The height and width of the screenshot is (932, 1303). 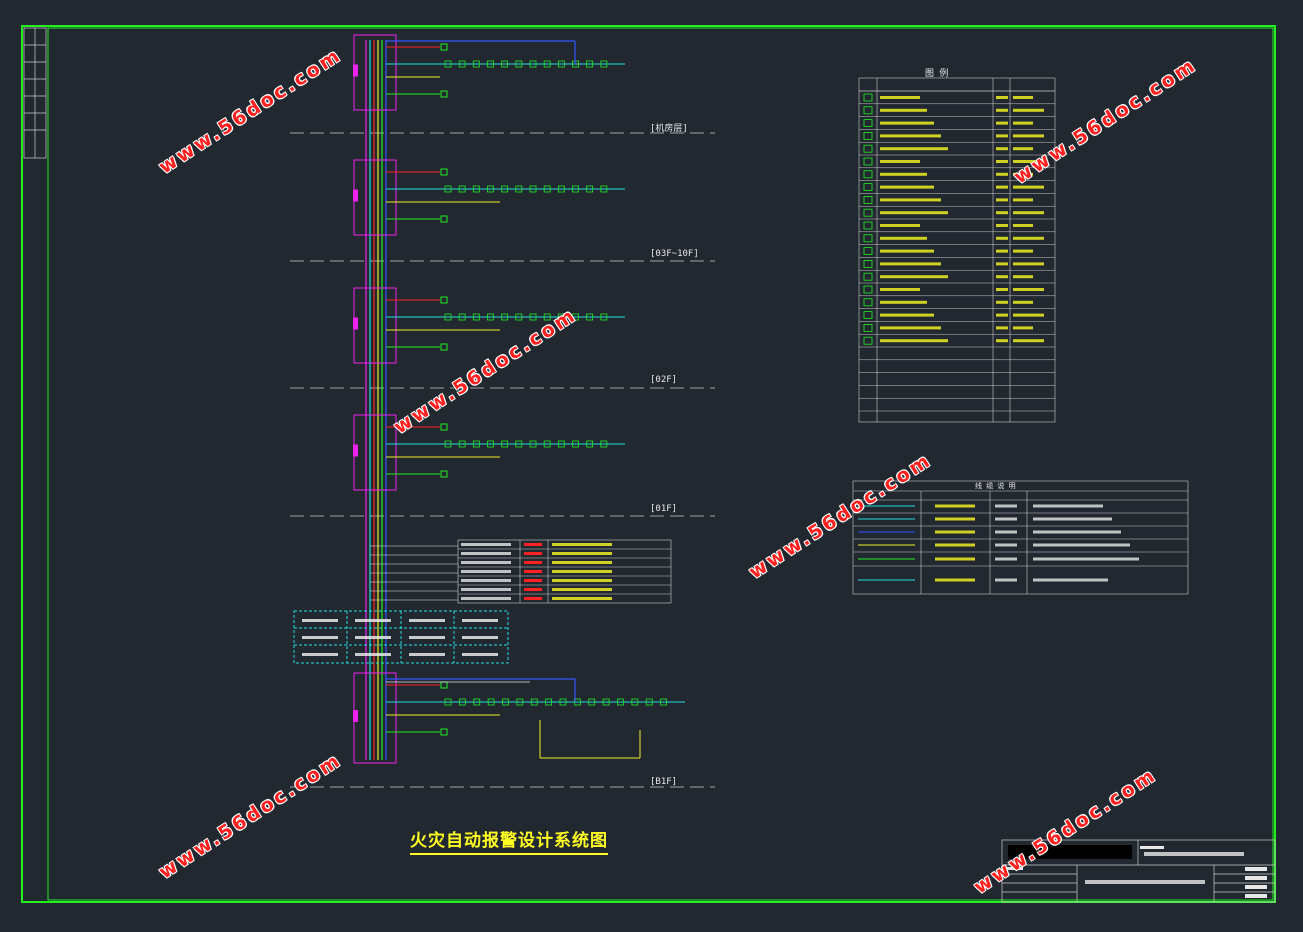 I want to click on drawing-title: 火灾自动报警设计系统图, so click(x=509, y=840).